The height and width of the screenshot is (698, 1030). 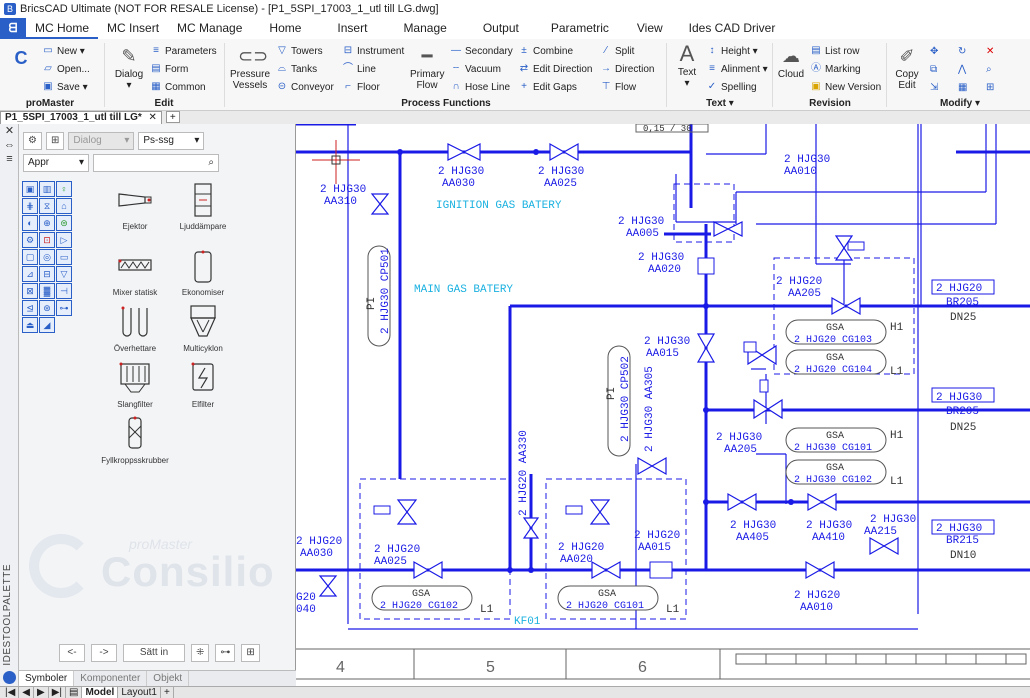 What do you see at coordinates (63, 51) in the screenshot?
I see `new-button: ▭ New ▾` at bounding box center [63, 51].